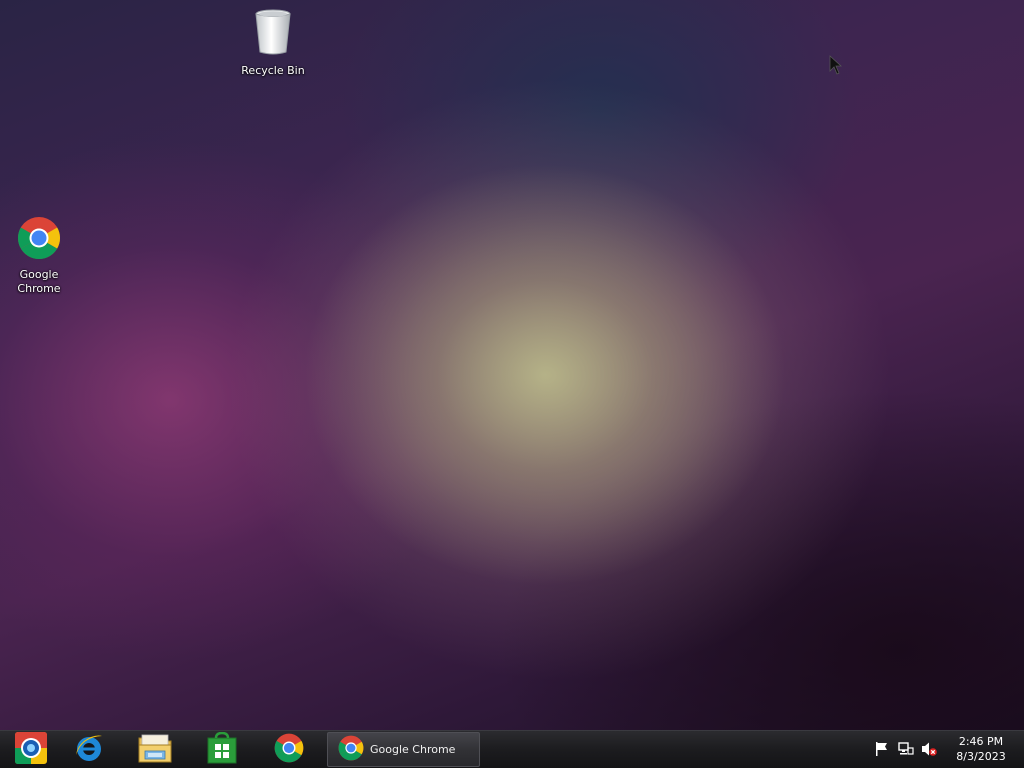 Image resolution: width=1024 pixels, height=769 pixels. Describe the element at coordinates (882, 751) in the screenshot. I see `action-center-flag-icon` at that location.